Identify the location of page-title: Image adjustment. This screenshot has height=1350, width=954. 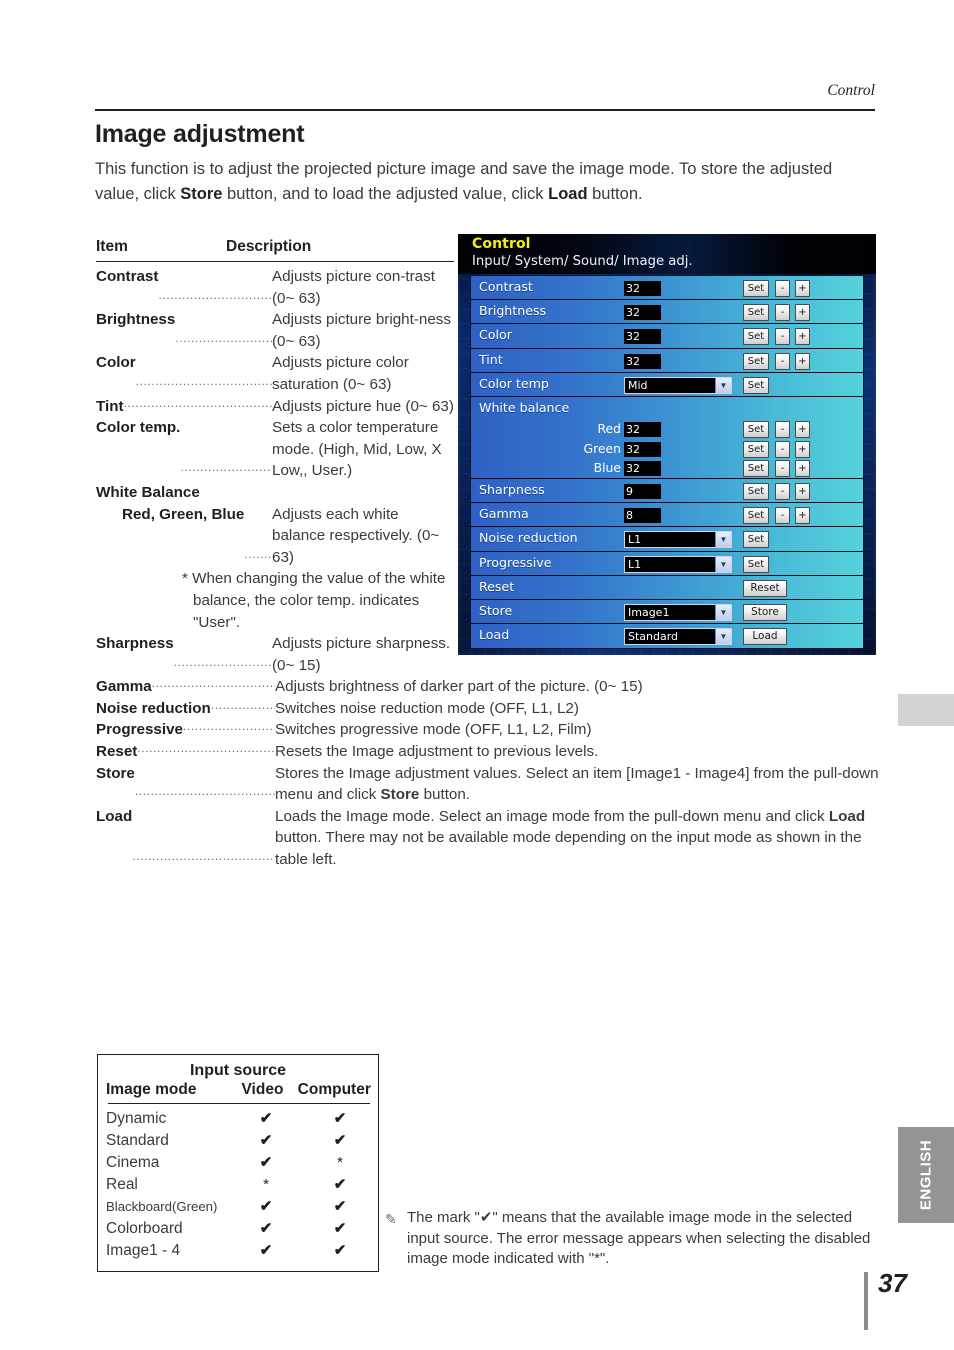
(200, 134).